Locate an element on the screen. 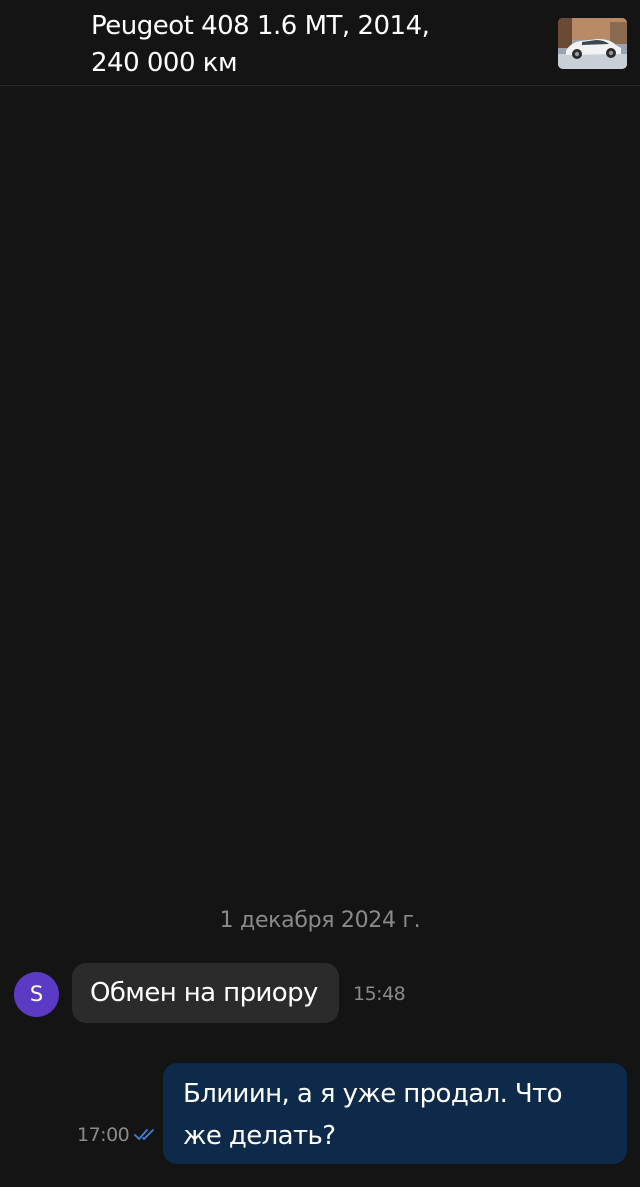 The height and width of the screenshot is (1187, 640). sender-avatar: S is located at coordinates (36, 994).